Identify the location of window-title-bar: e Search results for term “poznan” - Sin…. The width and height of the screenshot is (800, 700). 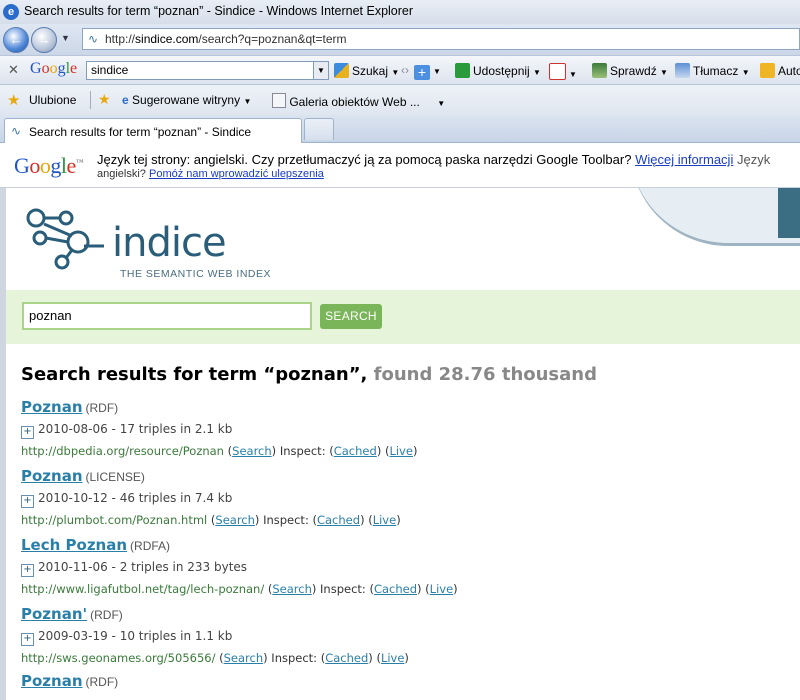
(400, 12).